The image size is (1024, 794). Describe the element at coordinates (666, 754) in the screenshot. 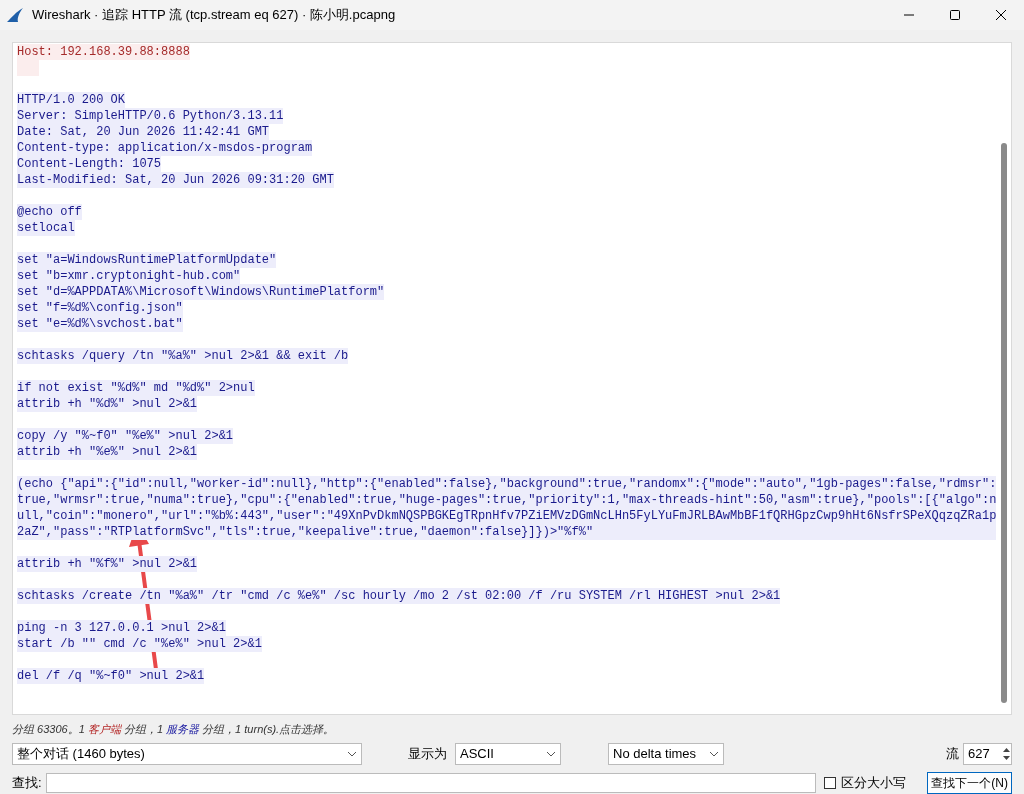

I see `delta-dropdown: No delta times` at that location.